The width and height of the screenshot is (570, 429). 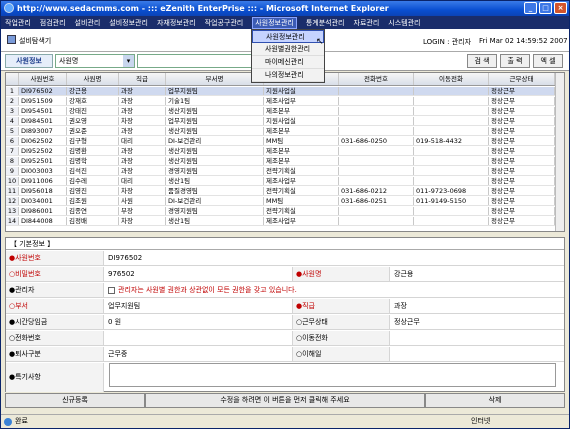 What do you see at coordinates (113, 322) in the screenshot?
I see `hourly-field: 0 원` at bounding box center [113, 322].